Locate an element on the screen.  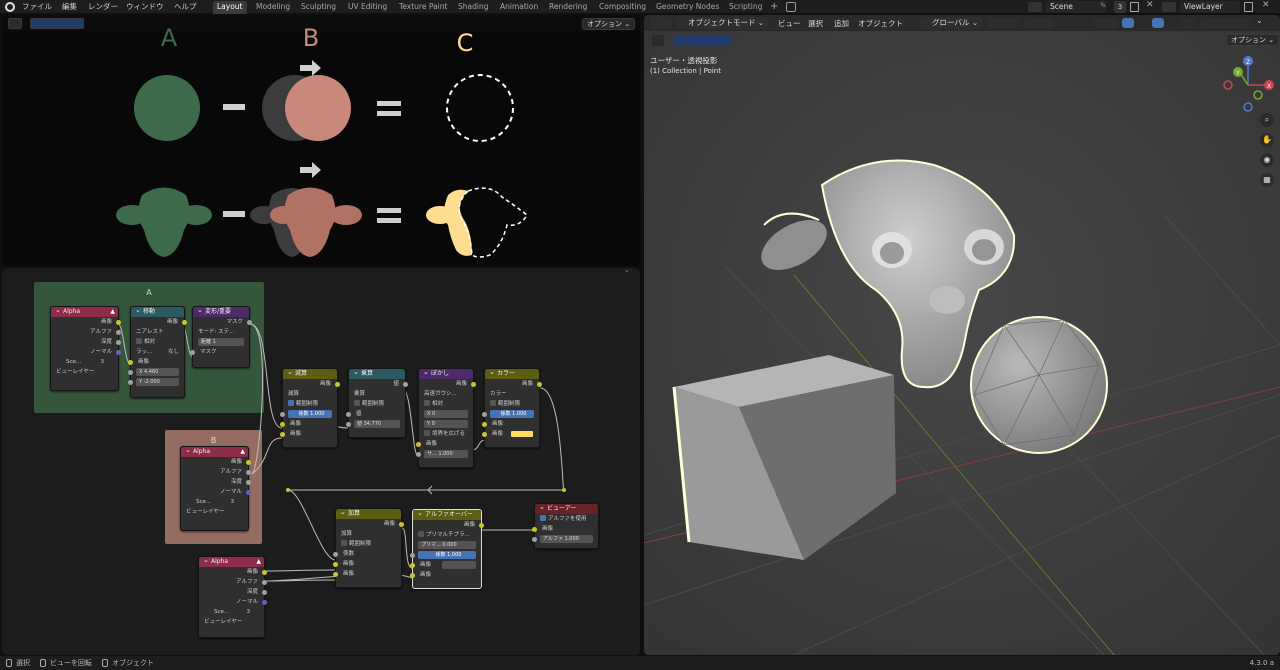
tab-animation: Animation is located at coordinates (519, 7).